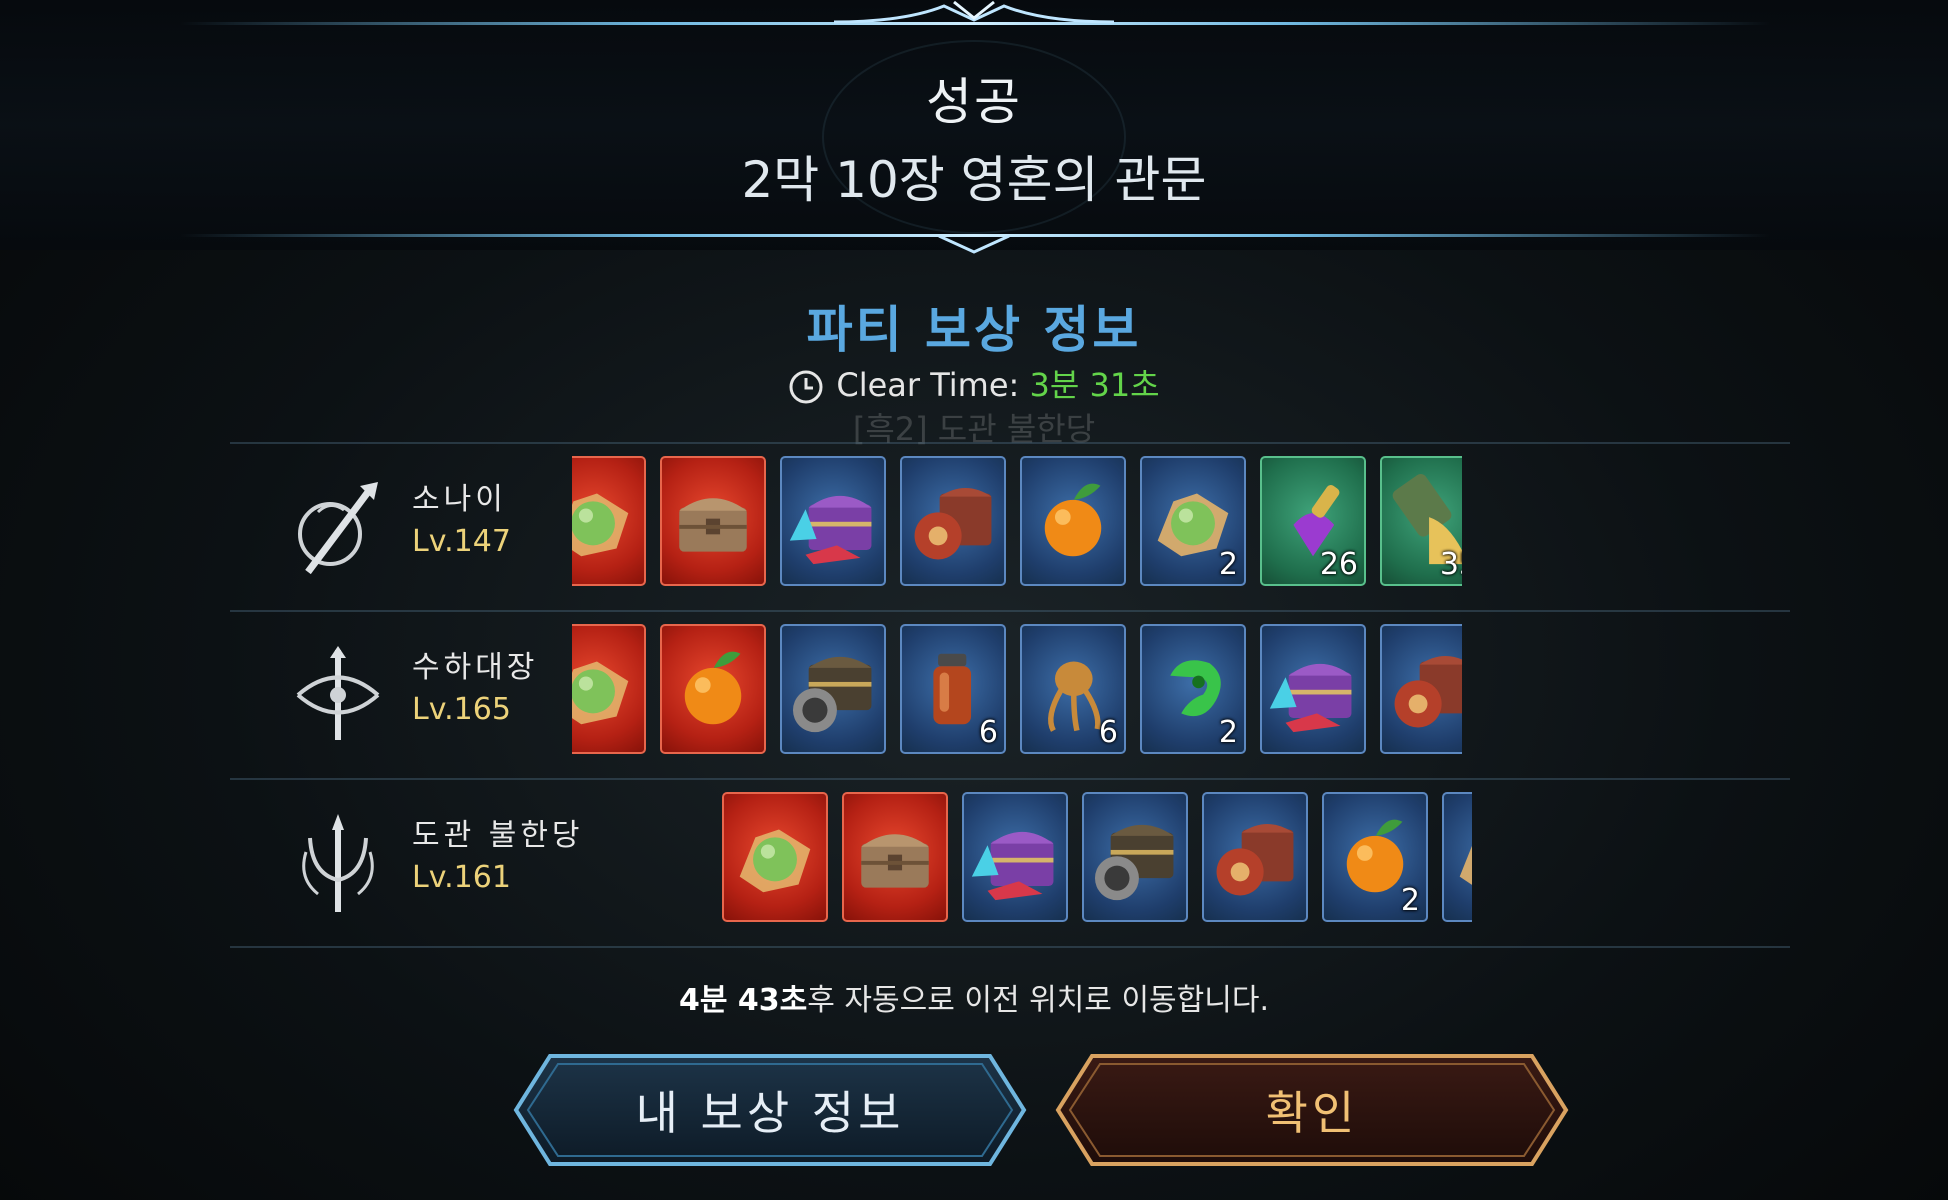  Describe the element at coordinates (1313, 521) in the screenshot. I see `reward-item: 26` at that location.